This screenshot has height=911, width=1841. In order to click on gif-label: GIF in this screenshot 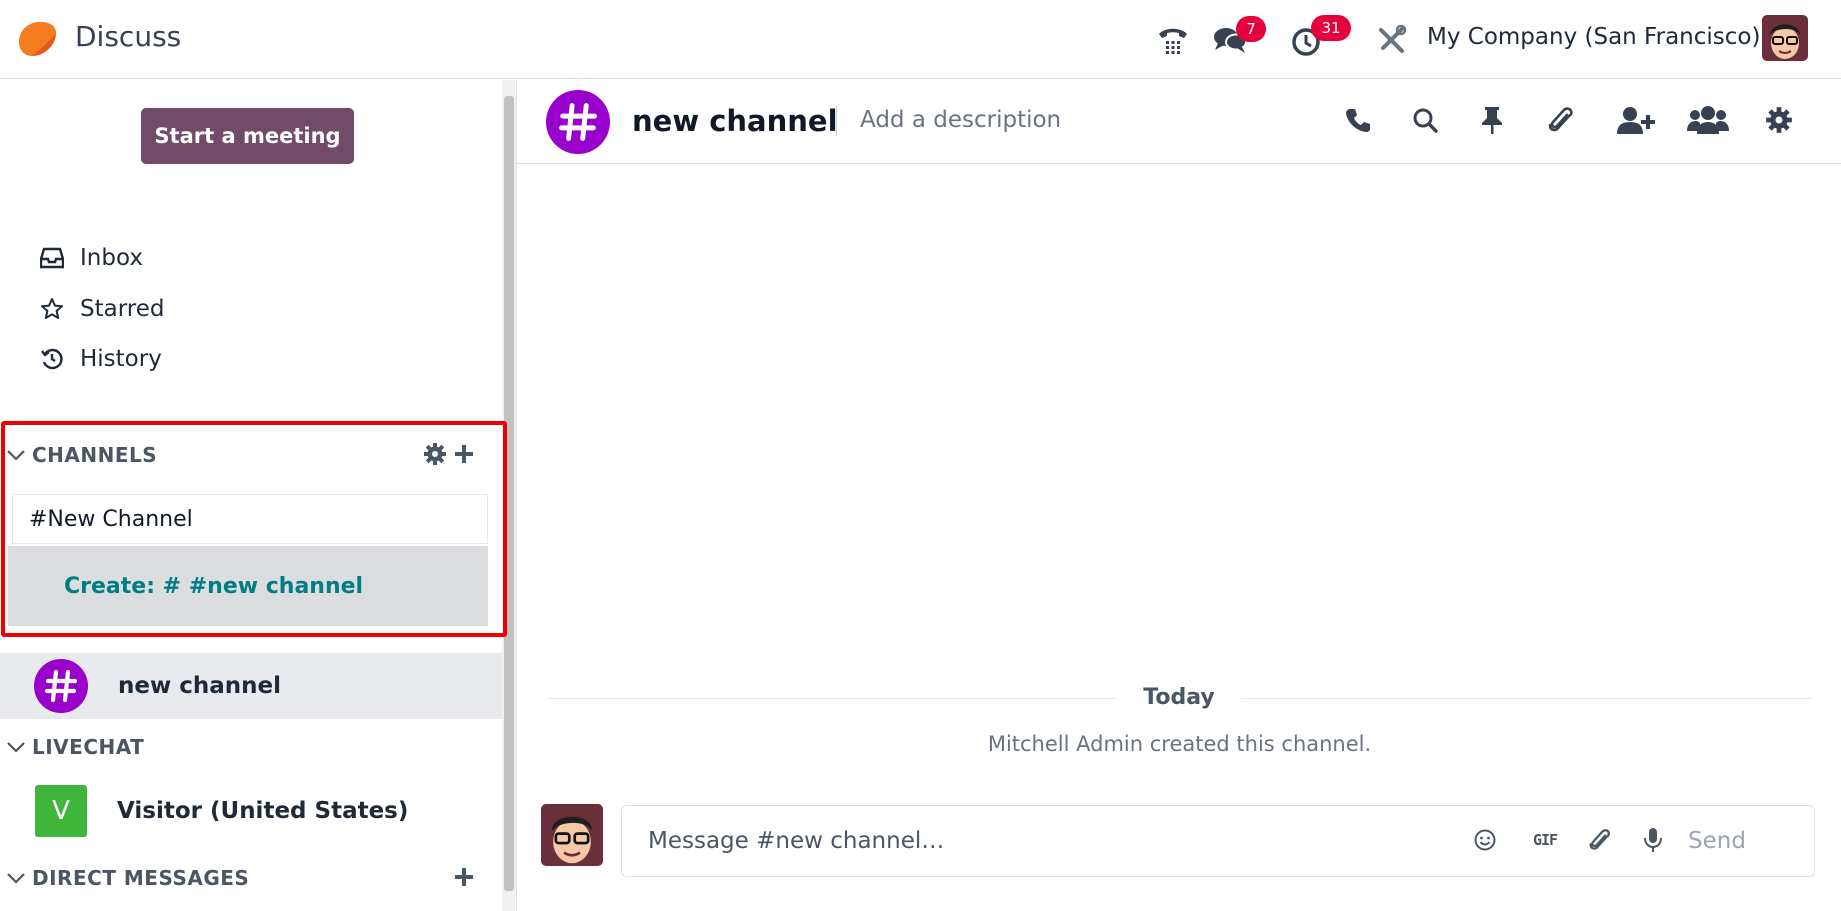, I will do `click(1545, 840)`.